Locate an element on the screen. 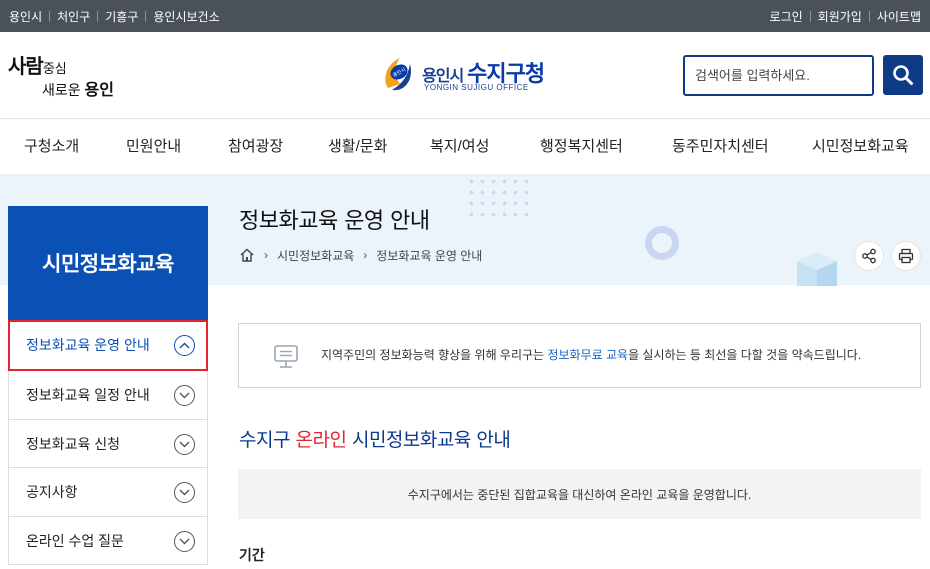 The image size is (930, 569). chevron-up-icon is located at coordinates (184, 345).